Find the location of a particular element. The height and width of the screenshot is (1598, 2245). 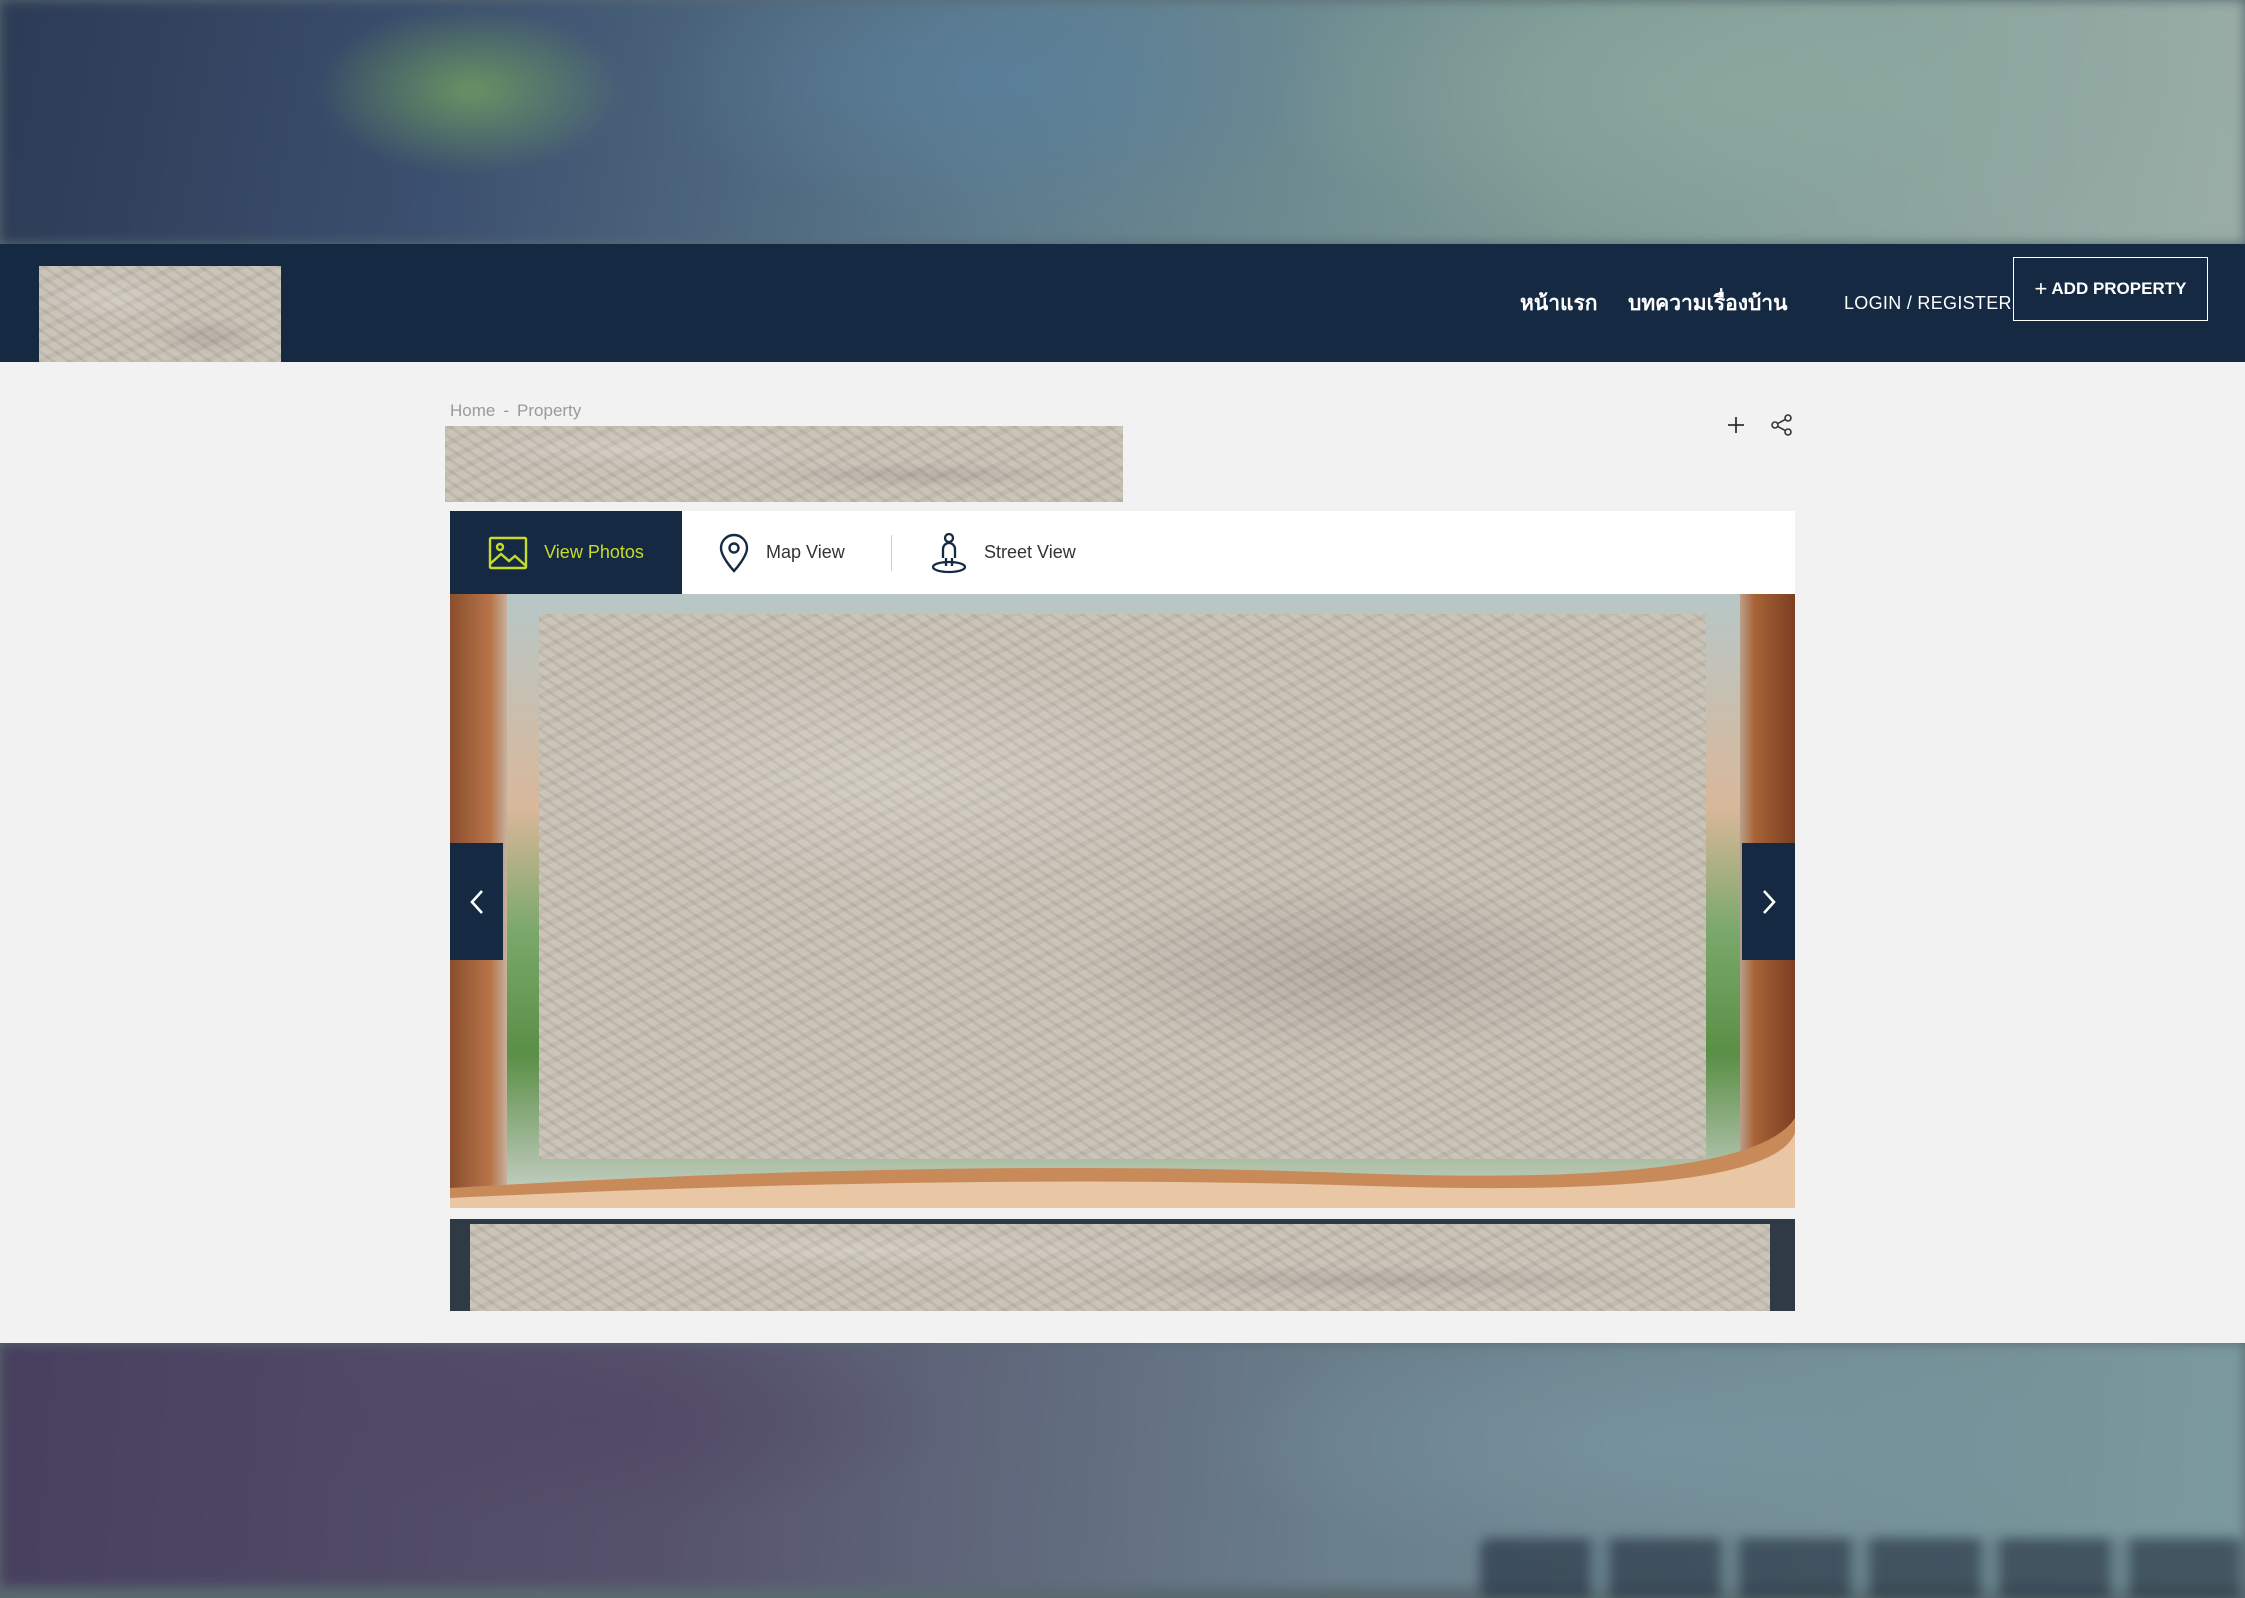

breadcrumb: Home - Property is located at coordinates (519, 411).